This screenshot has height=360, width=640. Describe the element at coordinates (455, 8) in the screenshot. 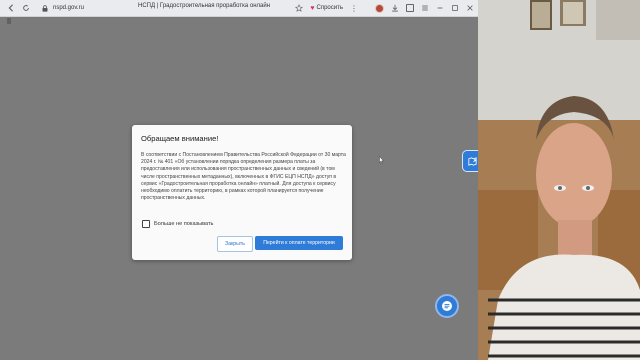

I see `maximize-icon` at that location.